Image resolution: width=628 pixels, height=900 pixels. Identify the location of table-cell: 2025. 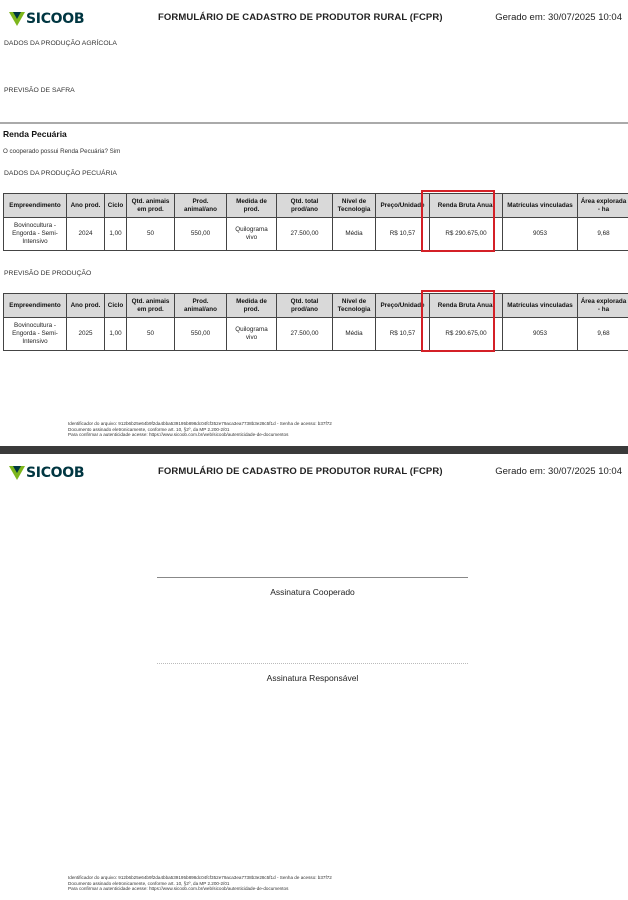
(85, 334).